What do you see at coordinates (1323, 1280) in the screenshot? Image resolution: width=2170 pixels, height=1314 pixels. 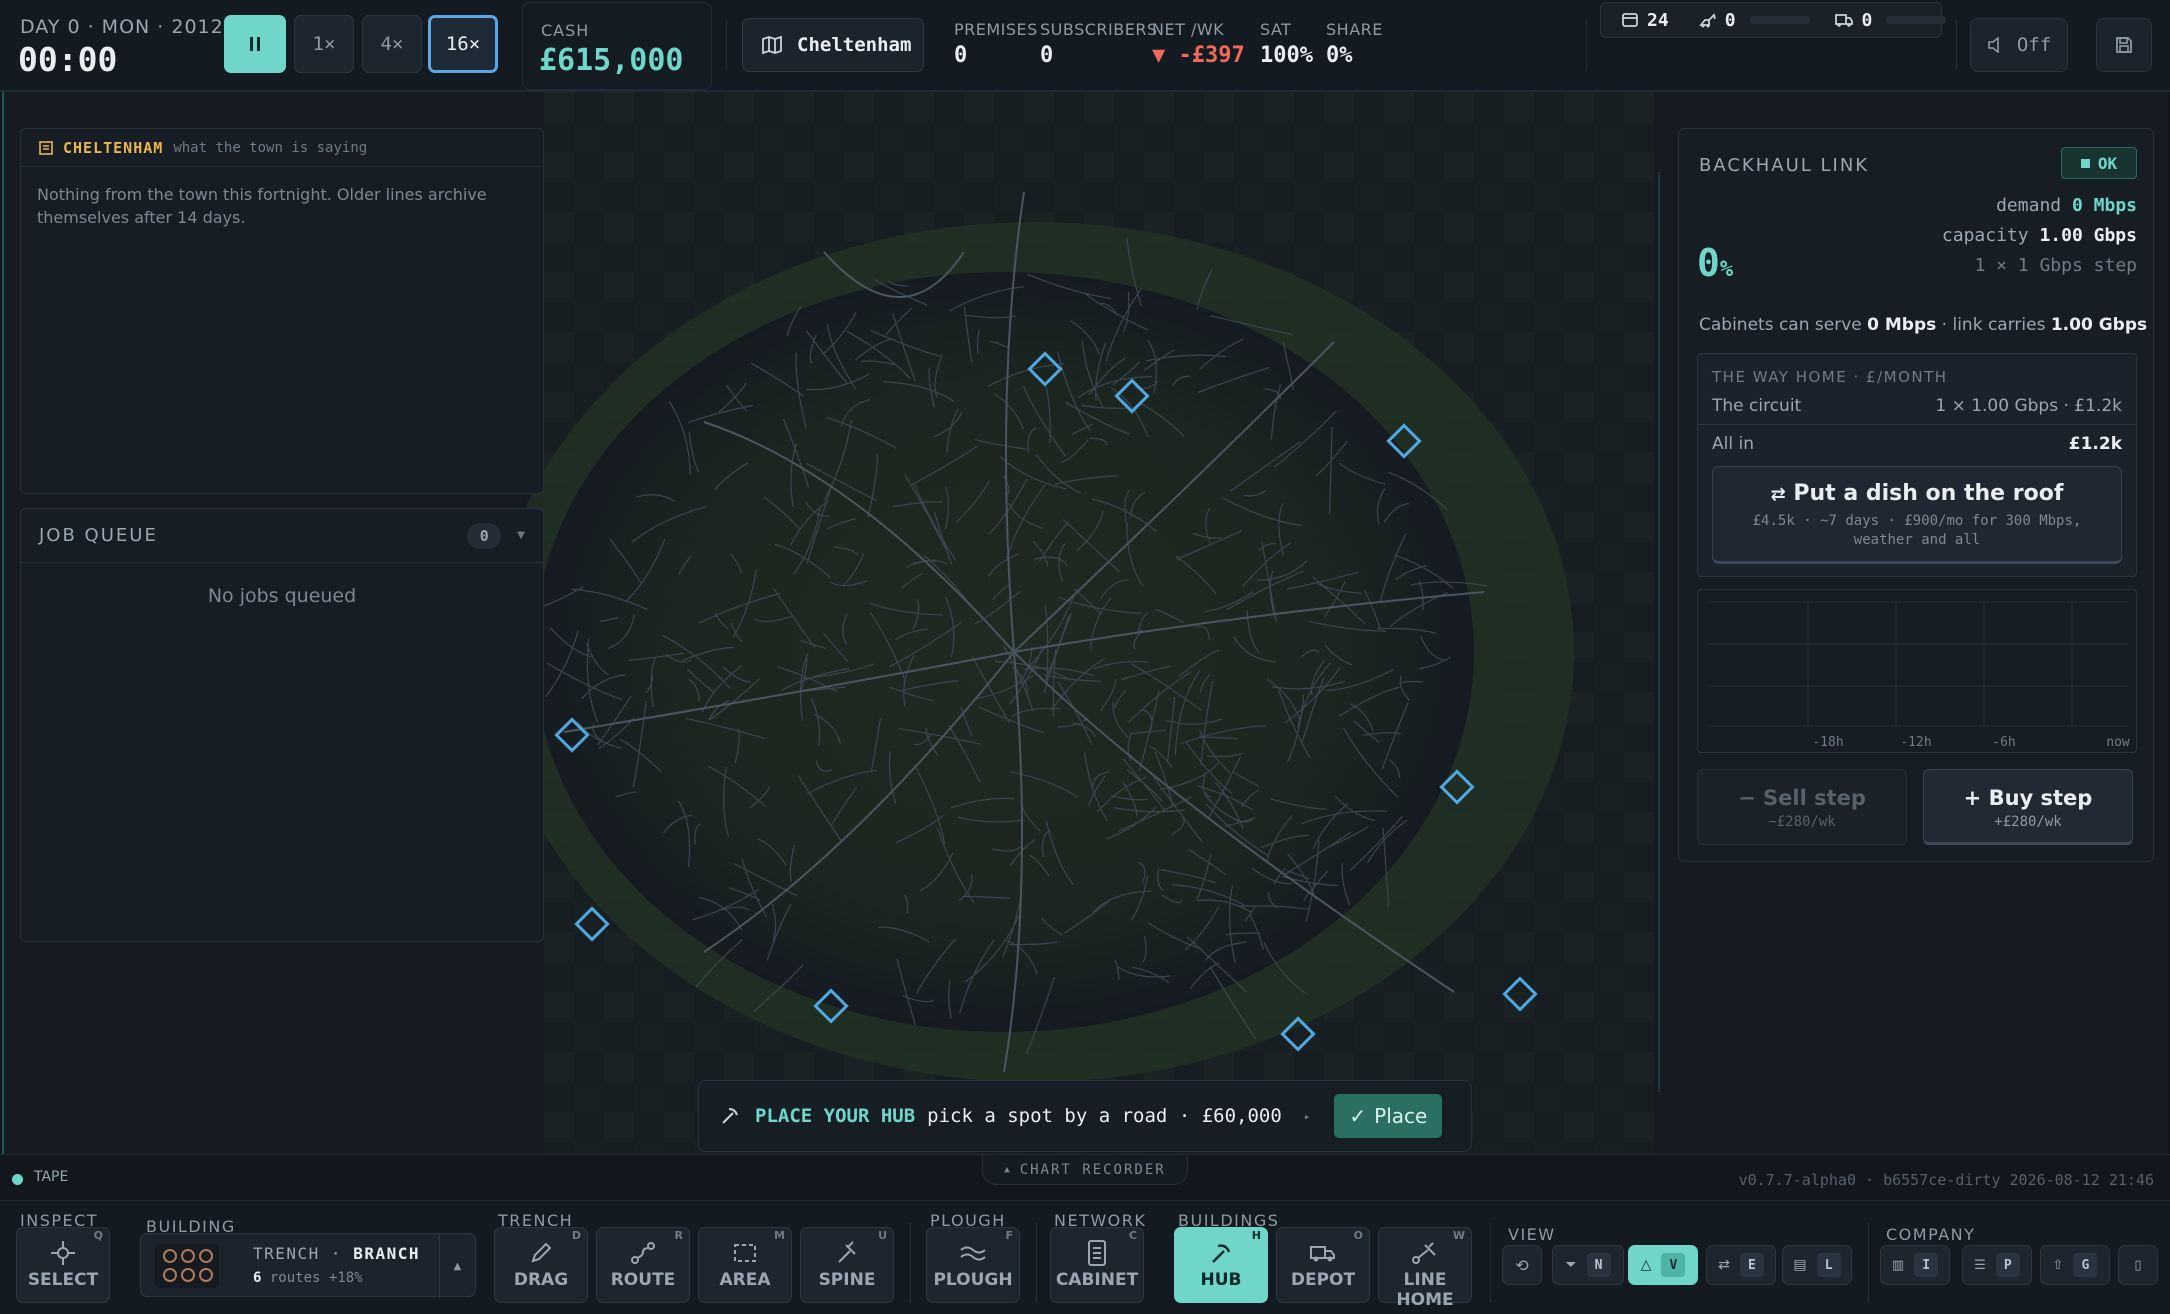 I see `tool-label: DEPOT` at bounding box center [1323, 1280].